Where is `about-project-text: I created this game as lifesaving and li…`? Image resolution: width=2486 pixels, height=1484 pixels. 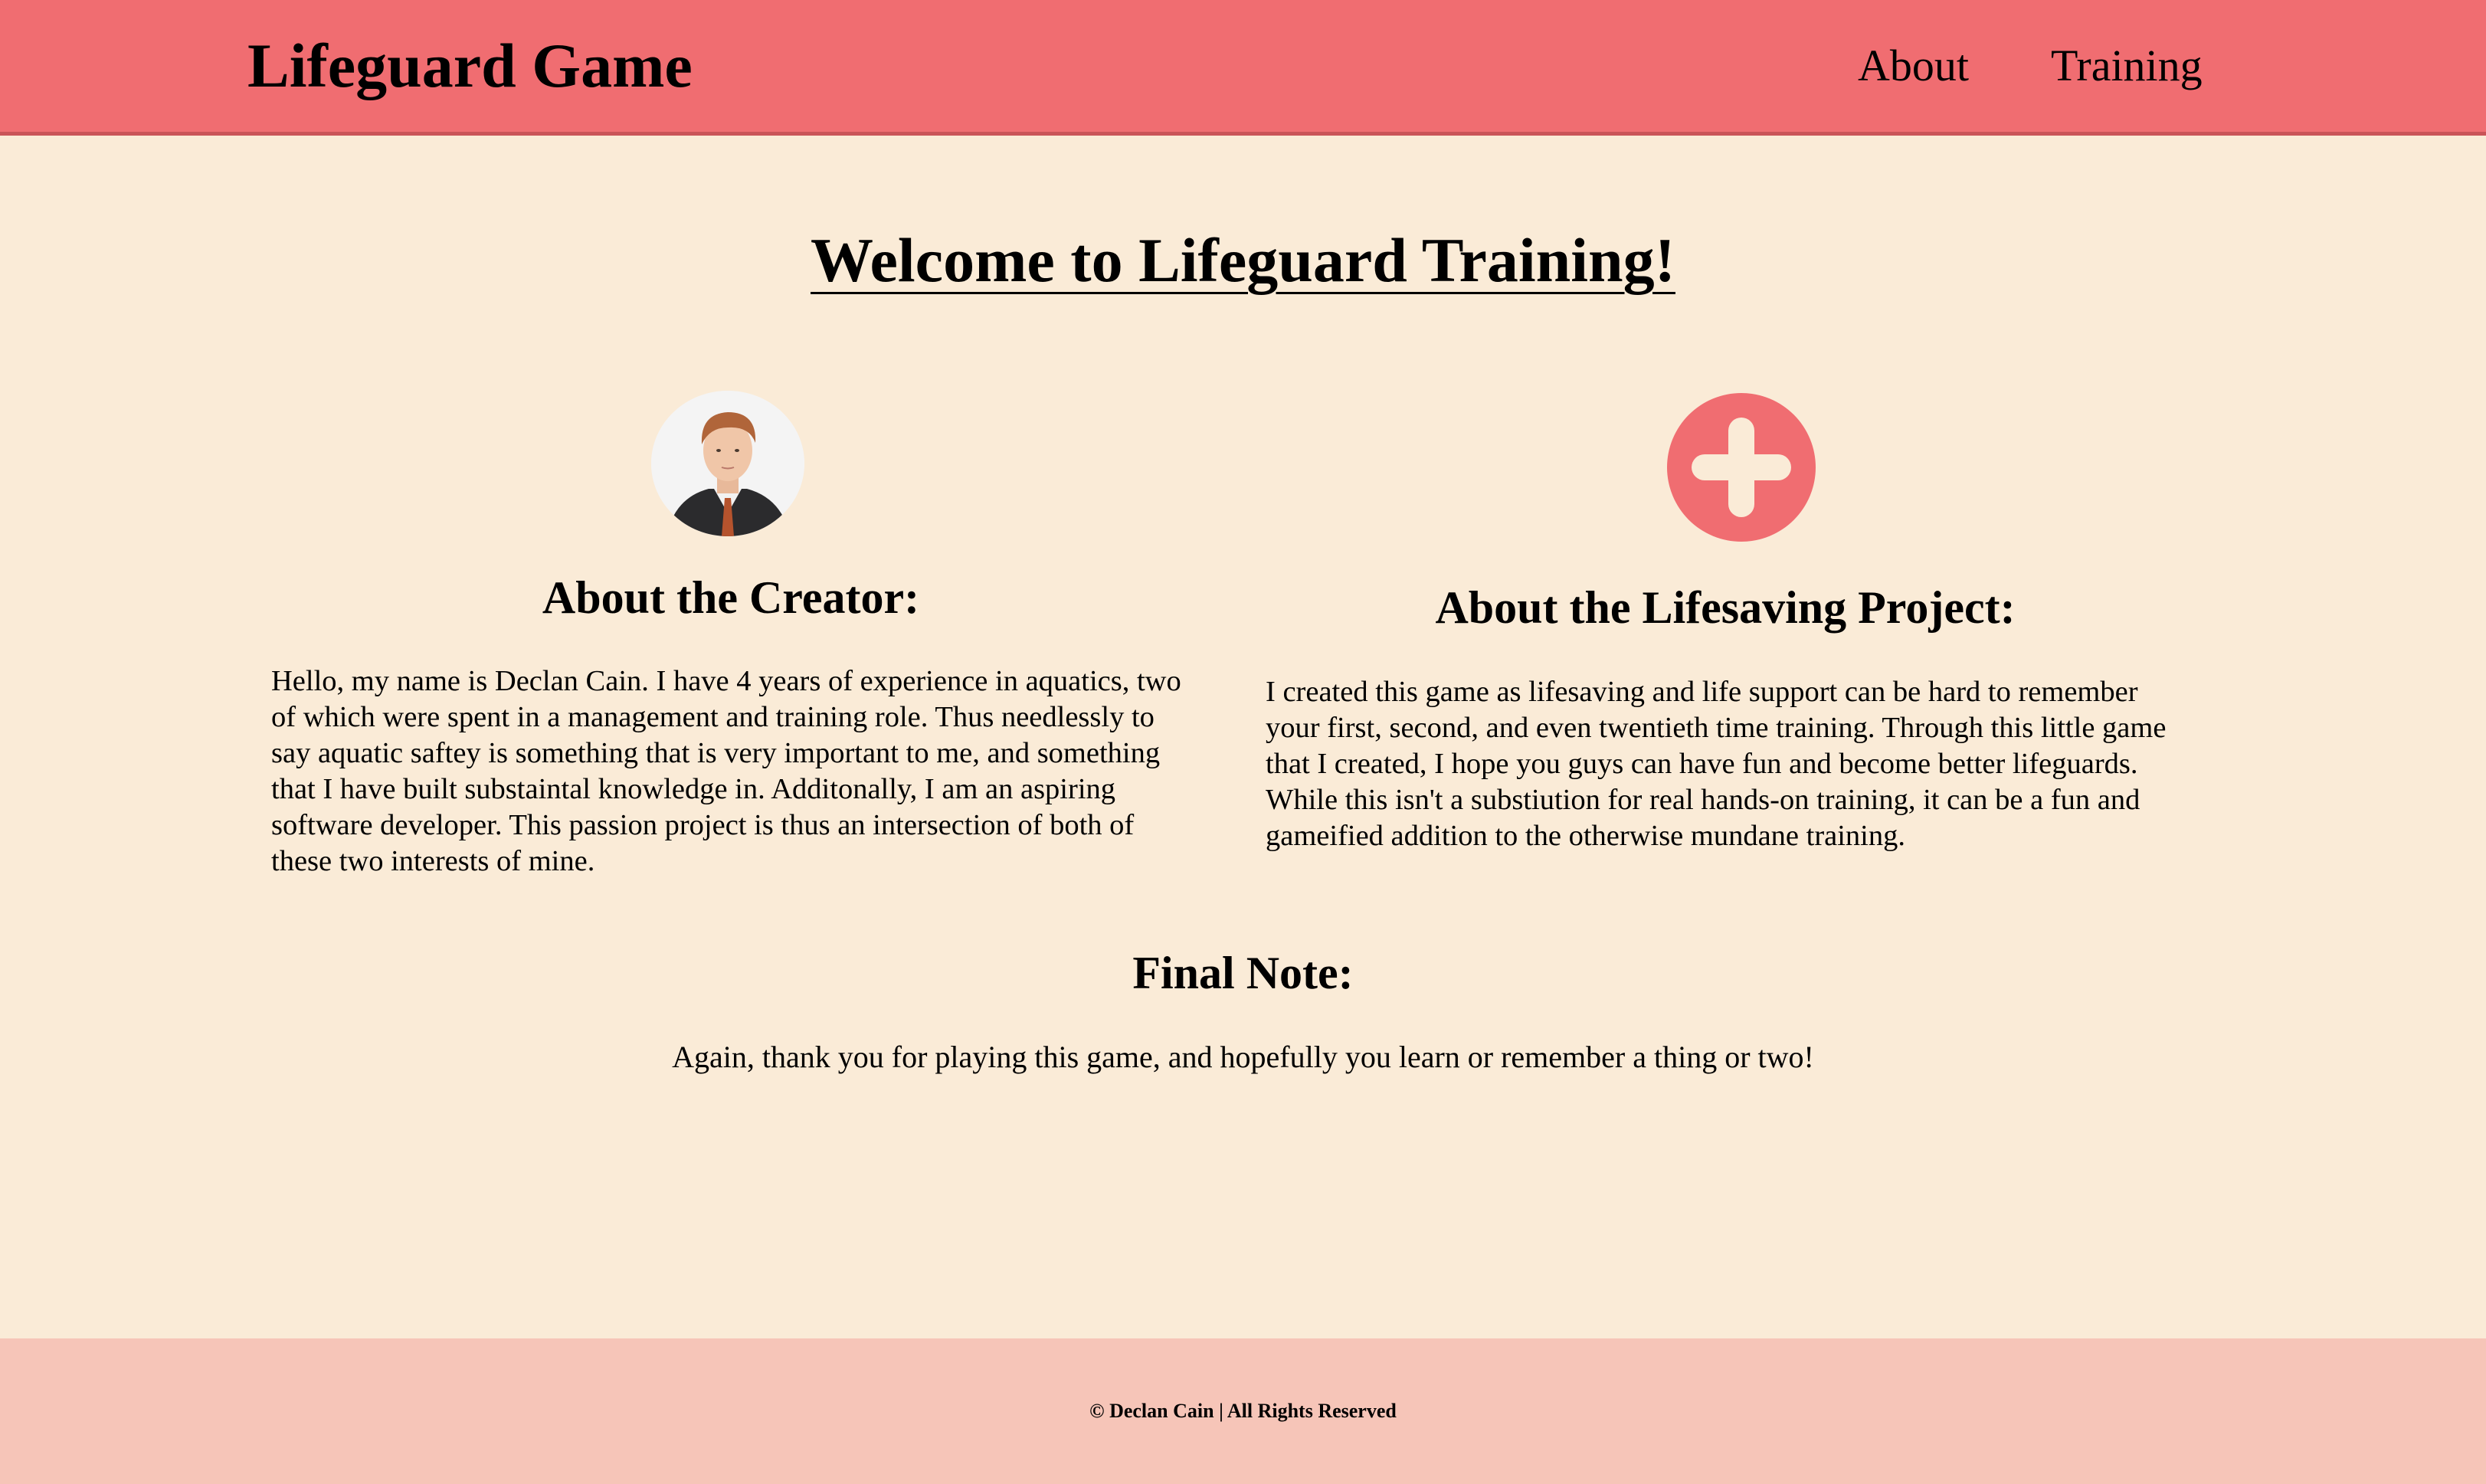 about-project-text: I created this game as lifesaving and li… is located at coordinates (1716, 764).